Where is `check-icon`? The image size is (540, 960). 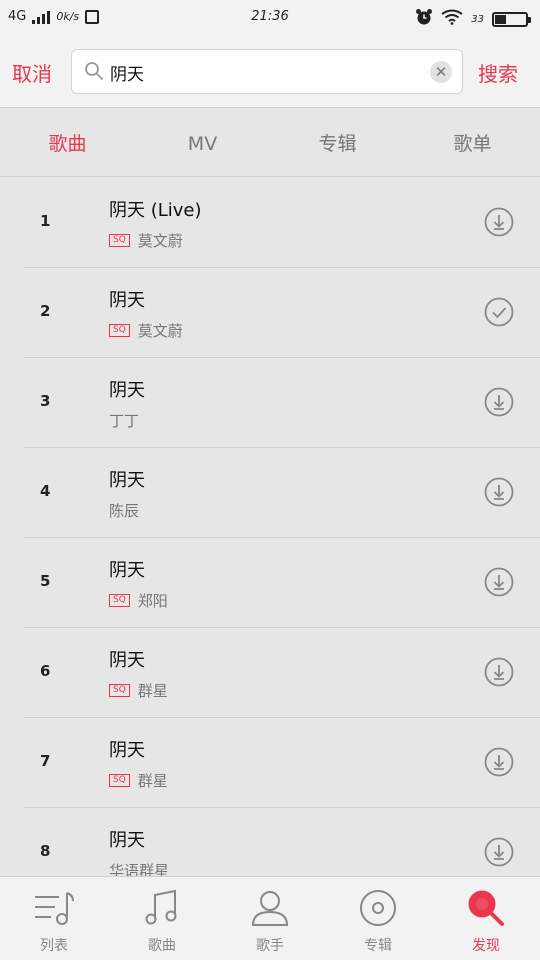 check-icon is located at coordinates (499, 312).